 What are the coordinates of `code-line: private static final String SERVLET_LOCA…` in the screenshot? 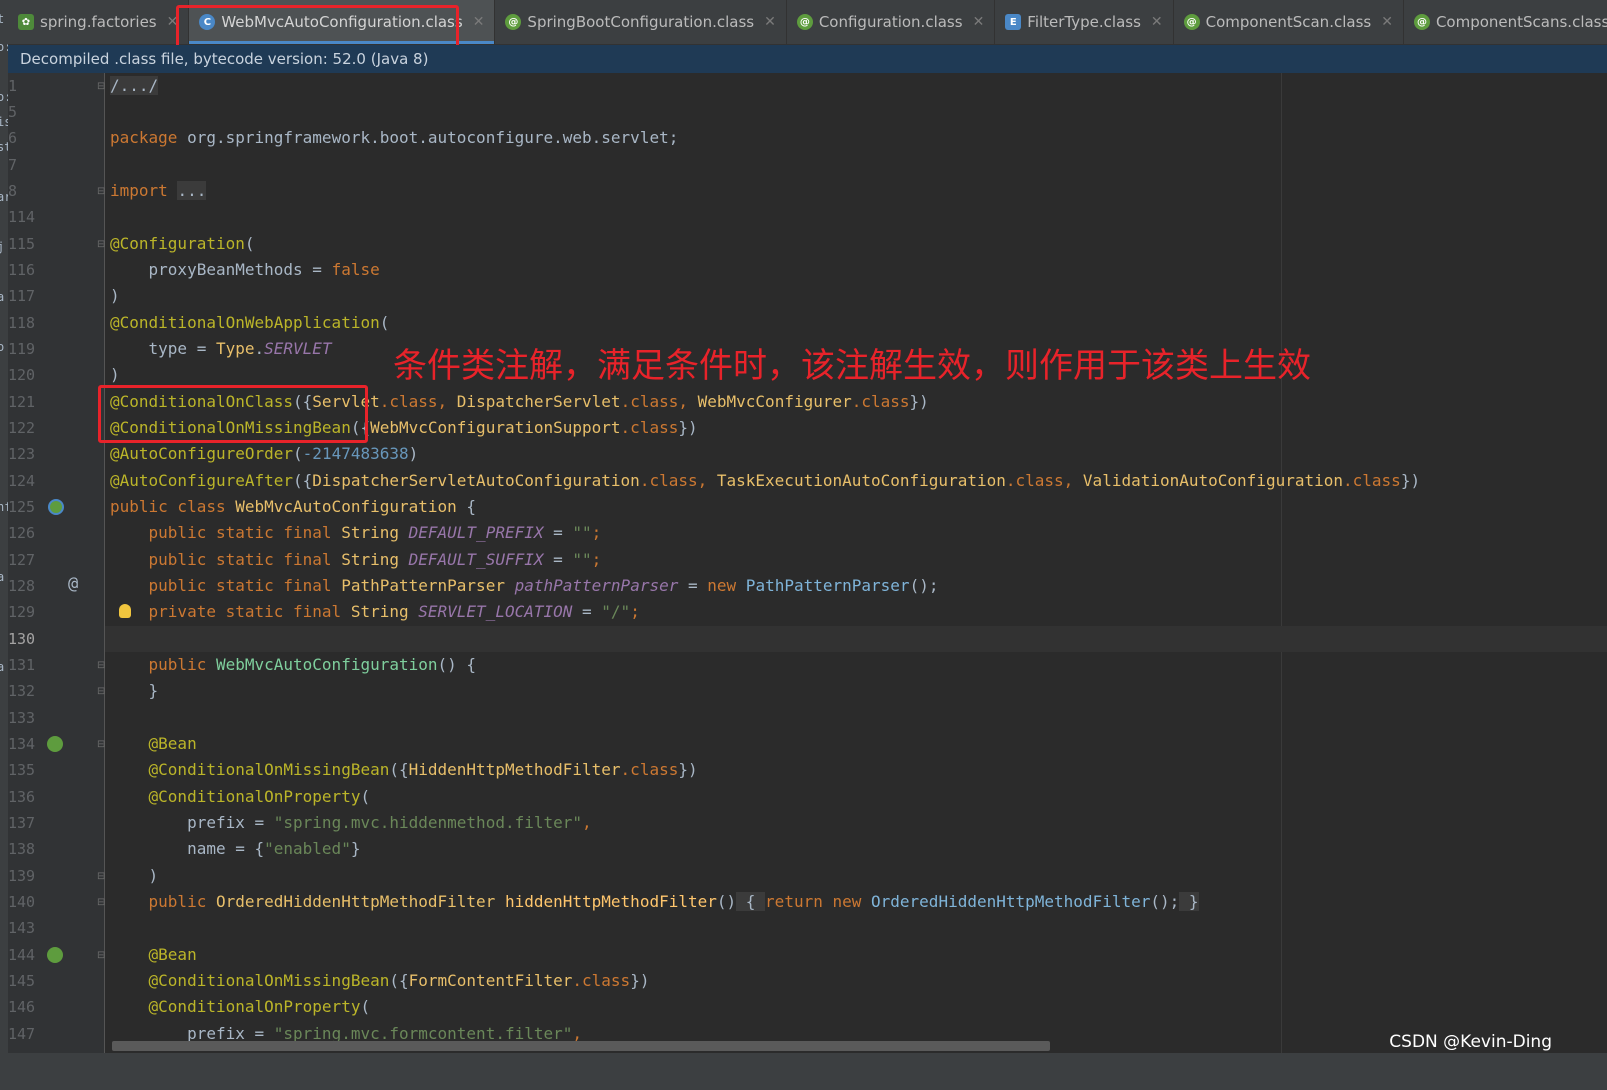 It's located at (394, 611).